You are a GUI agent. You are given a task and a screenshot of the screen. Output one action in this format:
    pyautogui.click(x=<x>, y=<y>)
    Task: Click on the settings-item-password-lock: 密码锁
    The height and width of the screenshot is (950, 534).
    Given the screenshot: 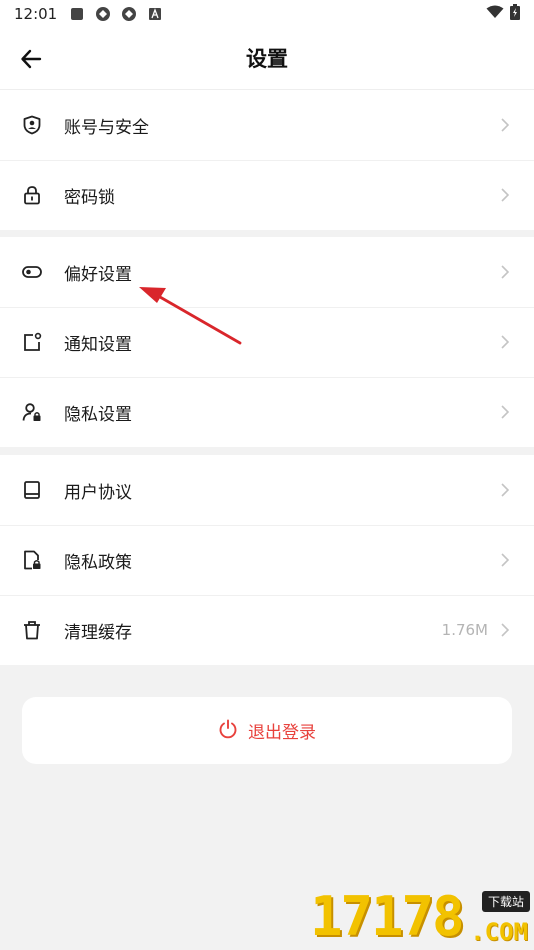 What is the action you would take?
    pyautogui.click(x=267, y=195)
    